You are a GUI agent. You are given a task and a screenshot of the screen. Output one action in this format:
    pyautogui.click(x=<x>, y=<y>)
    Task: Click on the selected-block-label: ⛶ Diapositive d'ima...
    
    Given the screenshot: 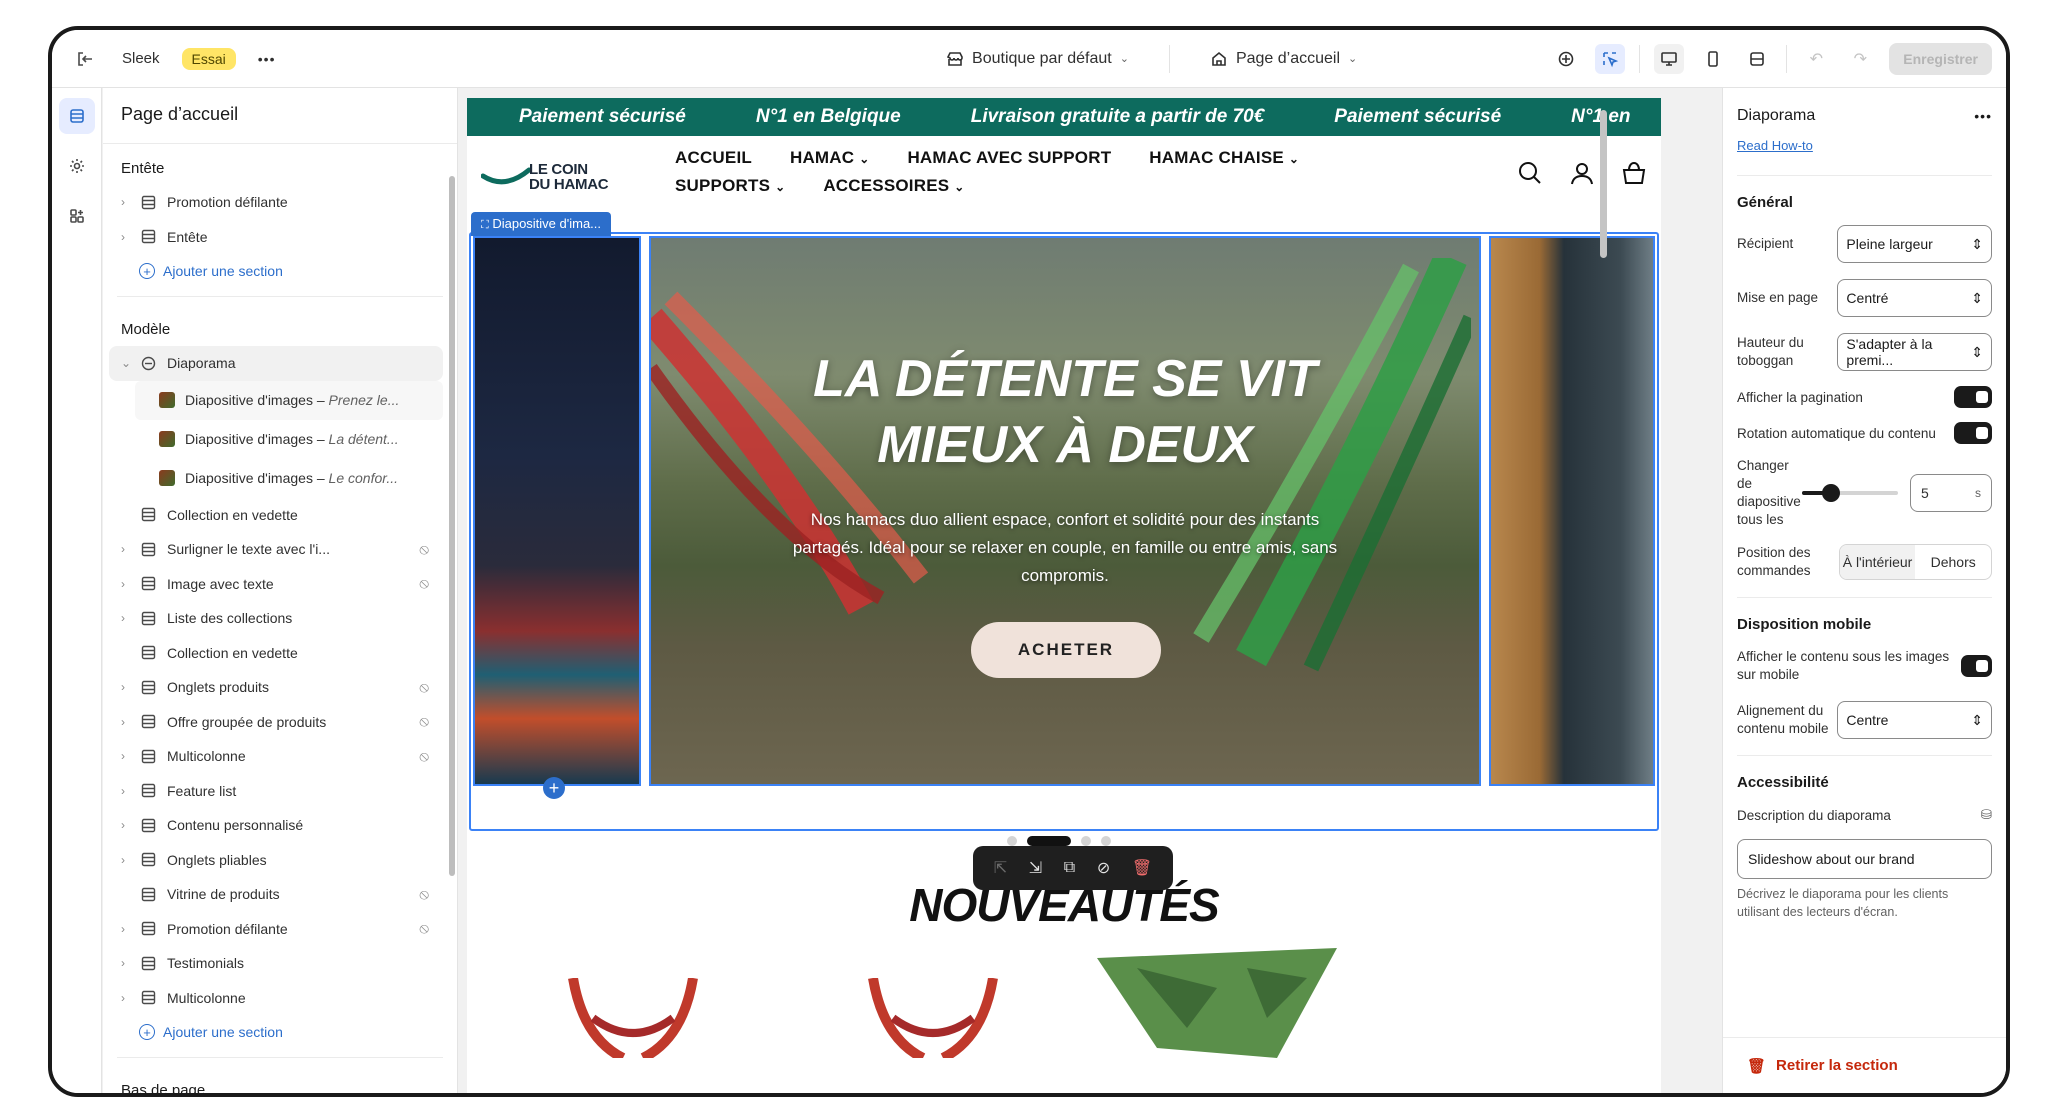 What is the action you would take?
    pyautogui.click(x=541, y=224)
    